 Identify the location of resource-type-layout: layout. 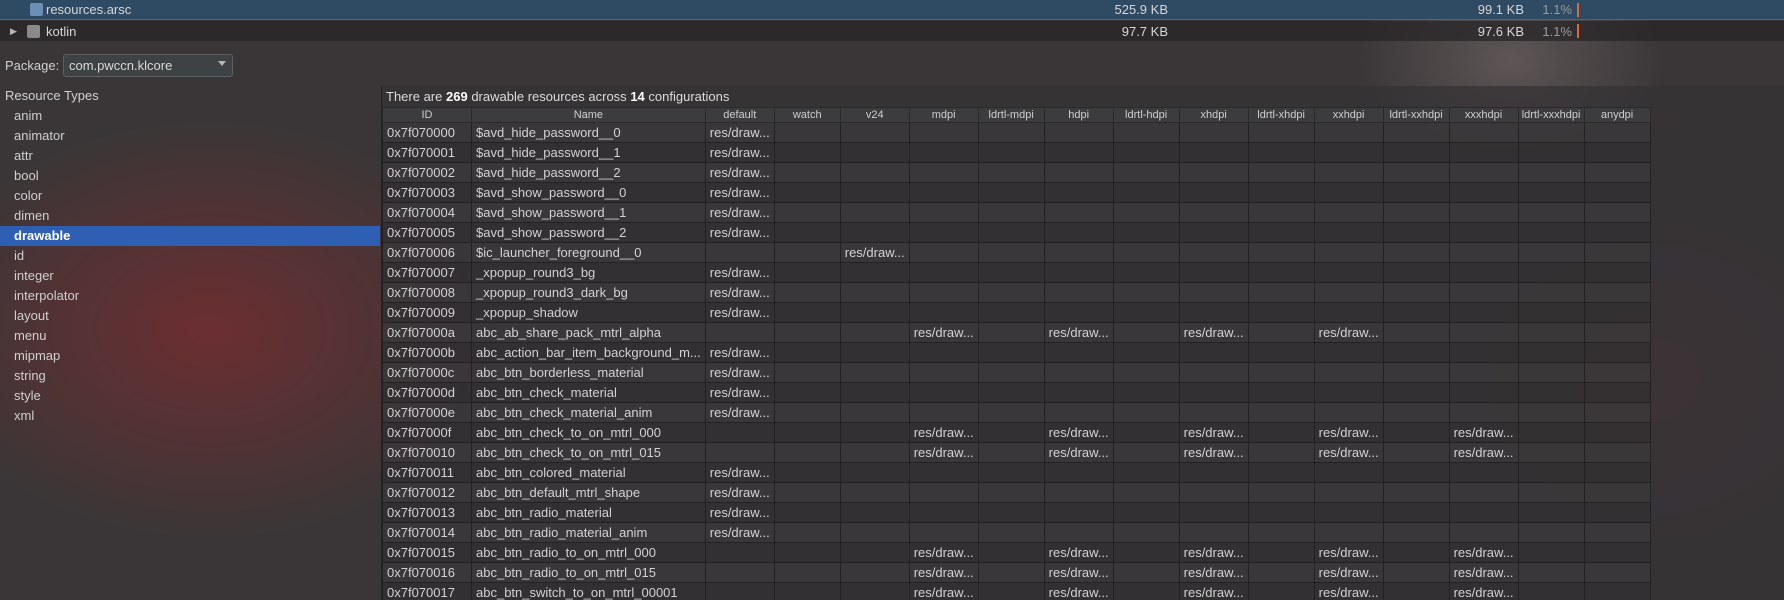
(190, 316).